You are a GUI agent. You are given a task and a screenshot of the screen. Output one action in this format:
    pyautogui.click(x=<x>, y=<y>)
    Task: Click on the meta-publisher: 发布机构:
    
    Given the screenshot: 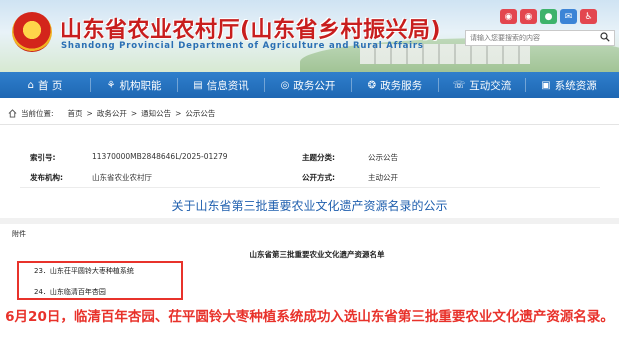 What is the action you would take?
    pyautogui.click(x=46, y=177)
    